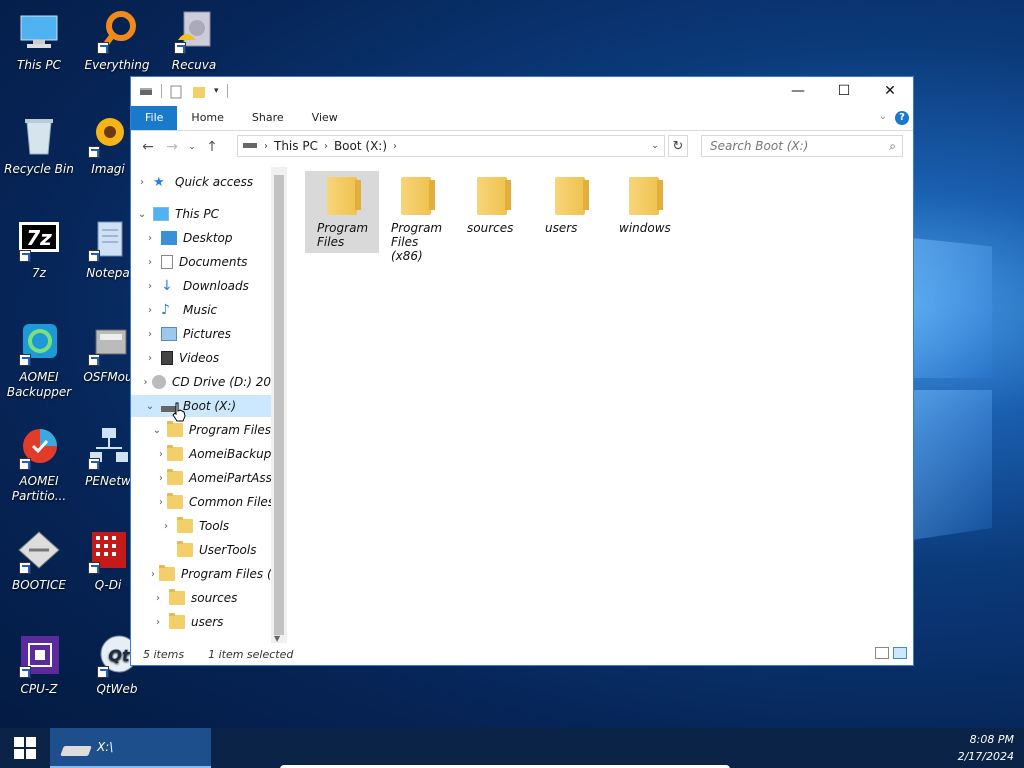 This screenshot has height=768, width=1024. I want to click on tree-item-this-pc: ⌄ This PC, so click(201, 214).